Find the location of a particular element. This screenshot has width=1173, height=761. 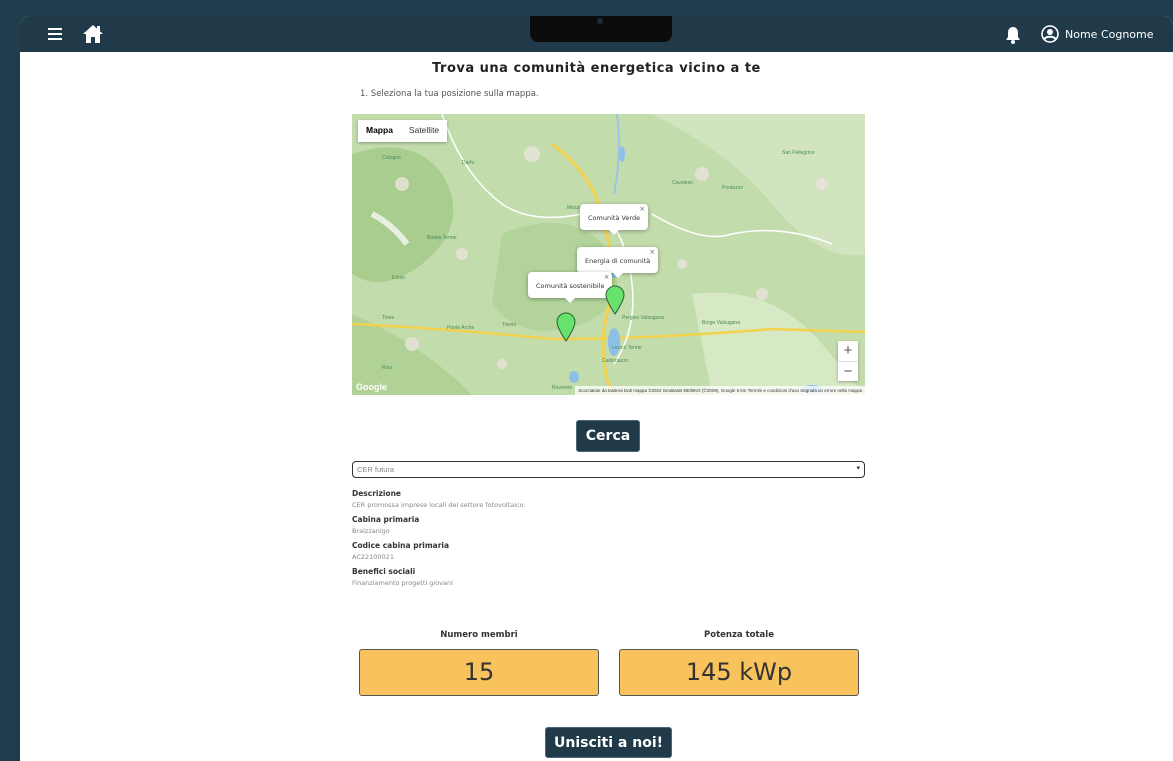

primary-cabin-value: Braizzanigo is located at coordinates (371, 531).